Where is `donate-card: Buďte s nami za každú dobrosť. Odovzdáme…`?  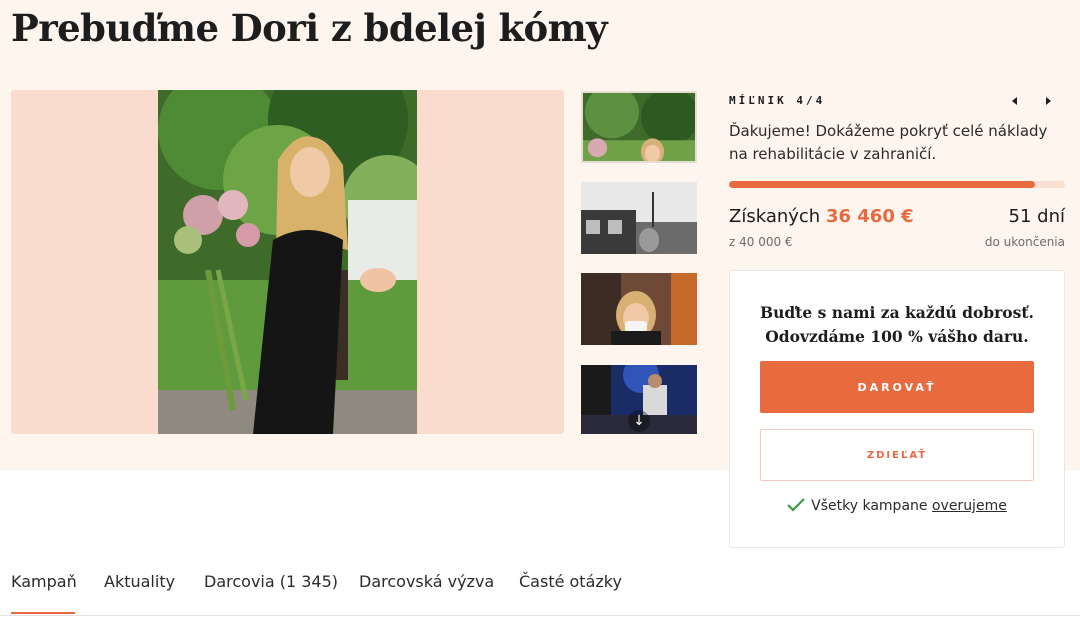
donate-card: Buďte s nami za každú dobrosť. Odovzdáme… is located at coordinates (897, 409).